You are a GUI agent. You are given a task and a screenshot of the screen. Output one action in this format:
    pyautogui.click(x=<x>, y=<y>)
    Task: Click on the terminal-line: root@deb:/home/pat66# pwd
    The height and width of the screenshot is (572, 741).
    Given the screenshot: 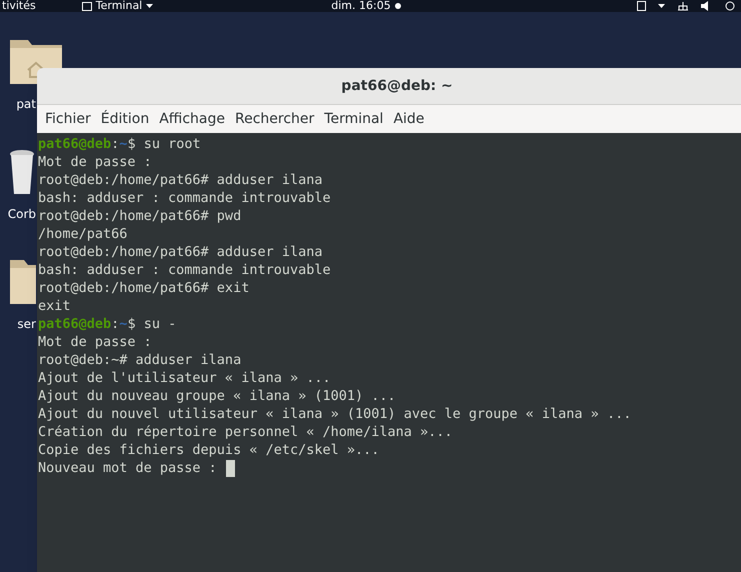 What is the action you would take?
    pyautogui.click(x=140, y=216)
    